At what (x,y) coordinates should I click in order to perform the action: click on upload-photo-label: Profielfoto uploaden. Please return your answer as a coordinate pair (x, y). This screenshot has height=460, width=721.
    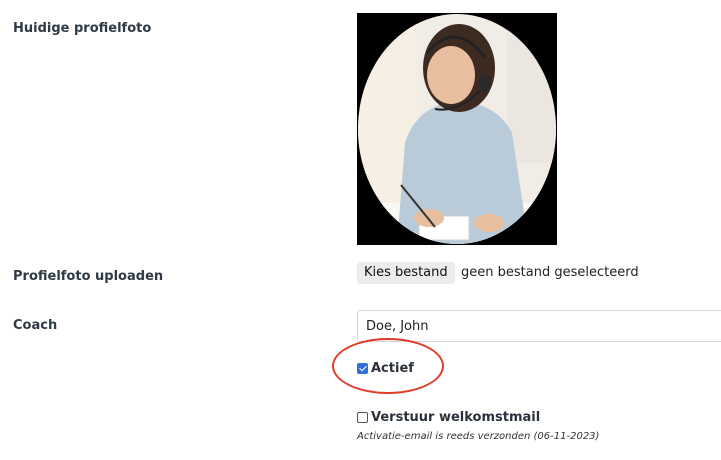
    Looking at the image, I should click on (88, 276).